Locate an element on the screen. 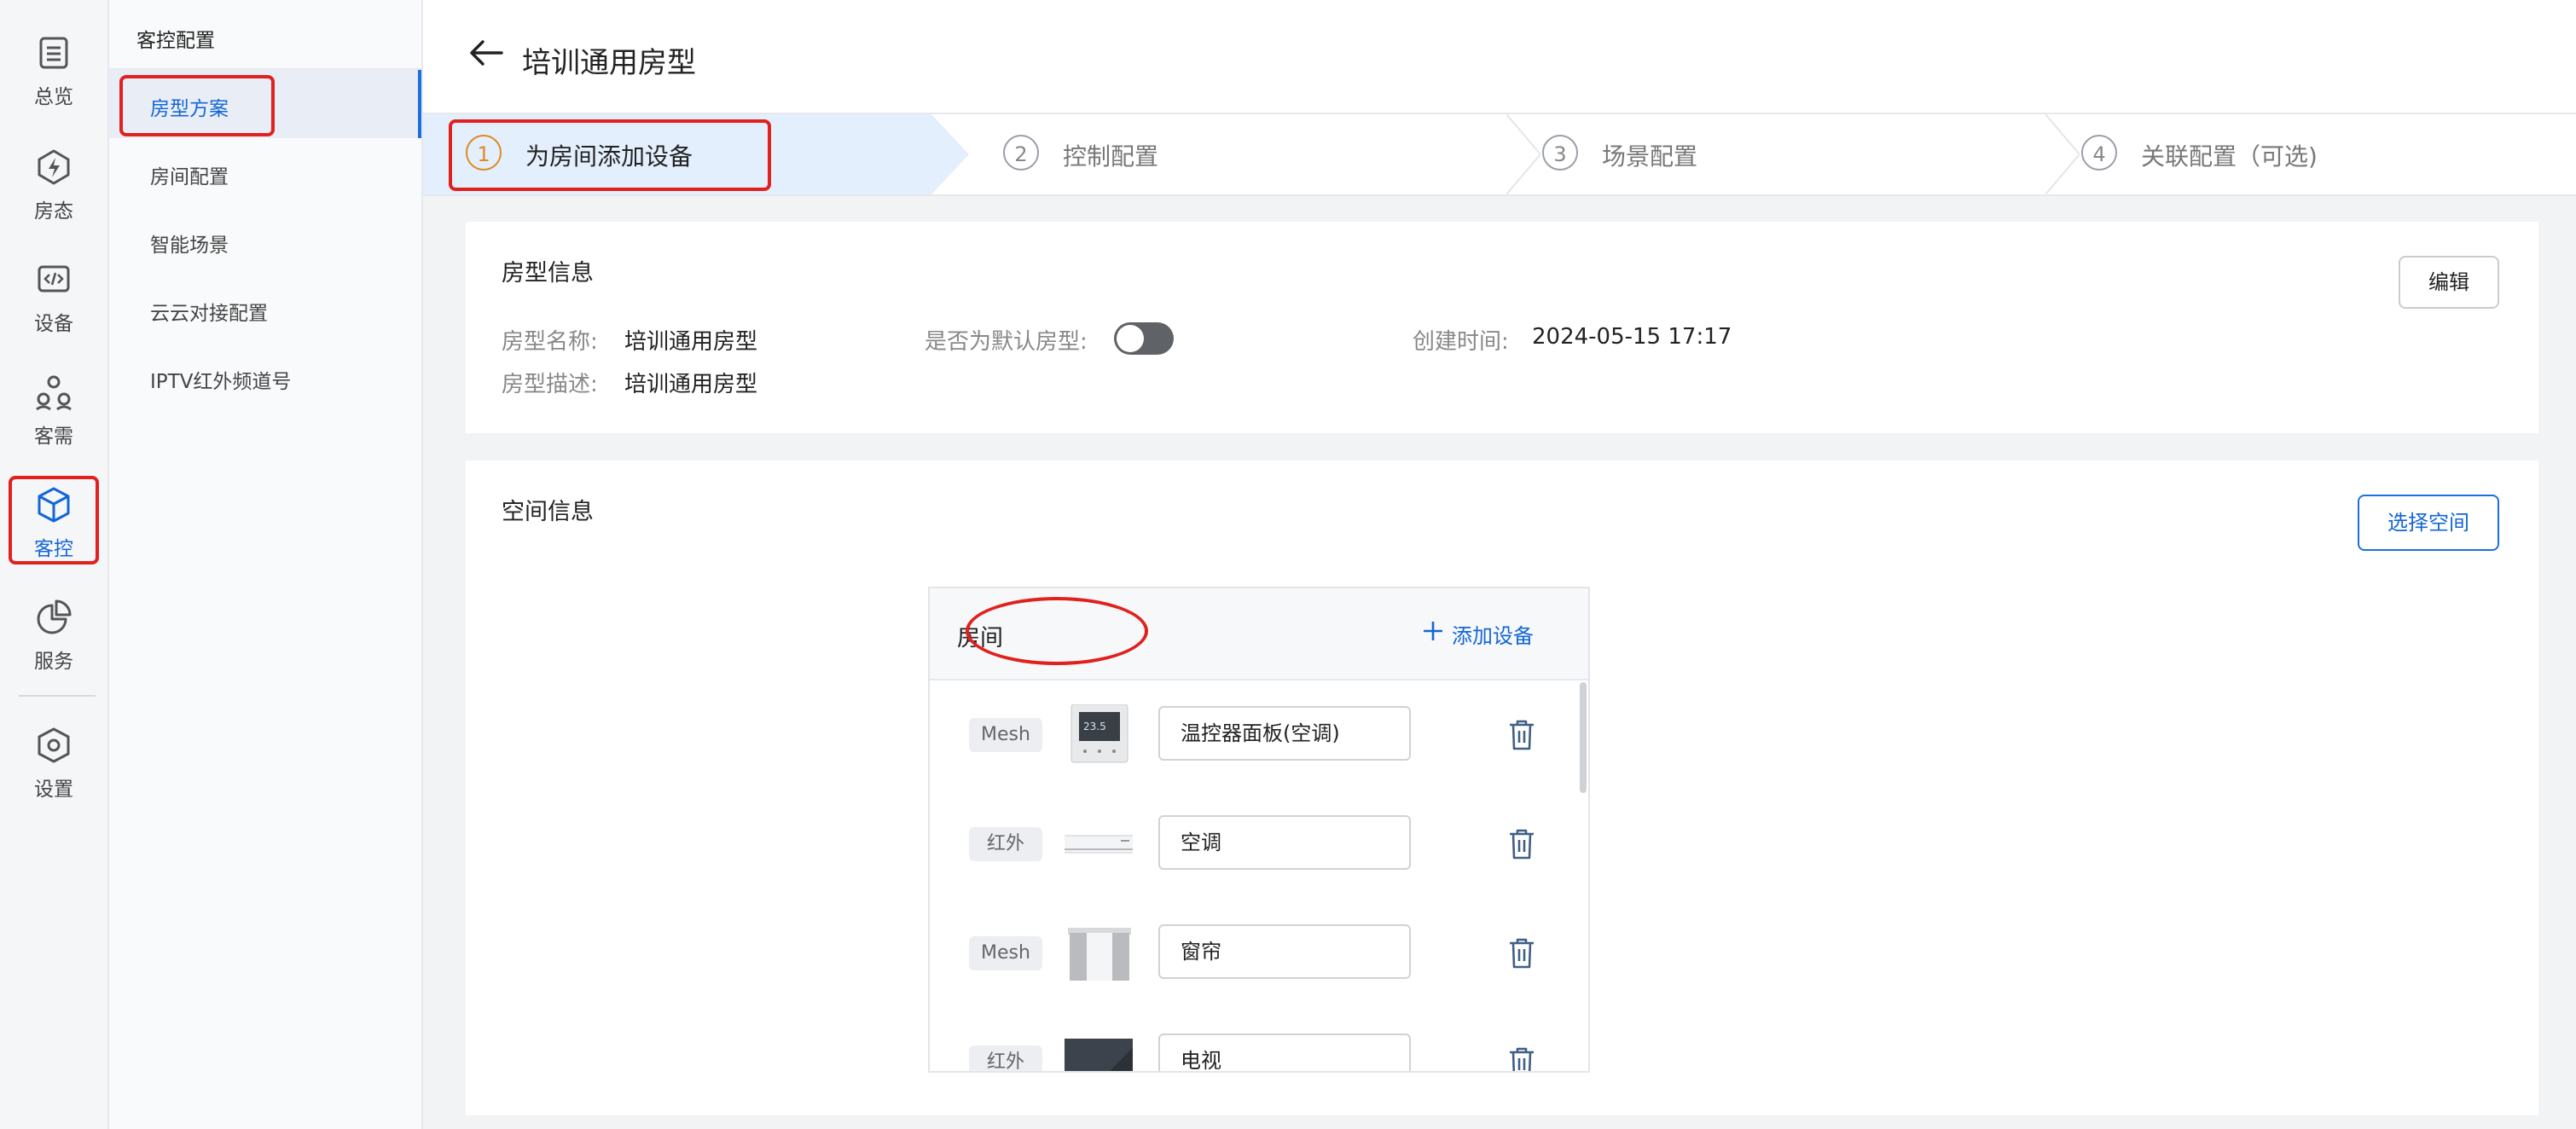 Image resolution: width=2576 pixels, height=1129 pixels. subnav-item-cloud-integration: 云云对接配置 is located at coordinates (265, 309).